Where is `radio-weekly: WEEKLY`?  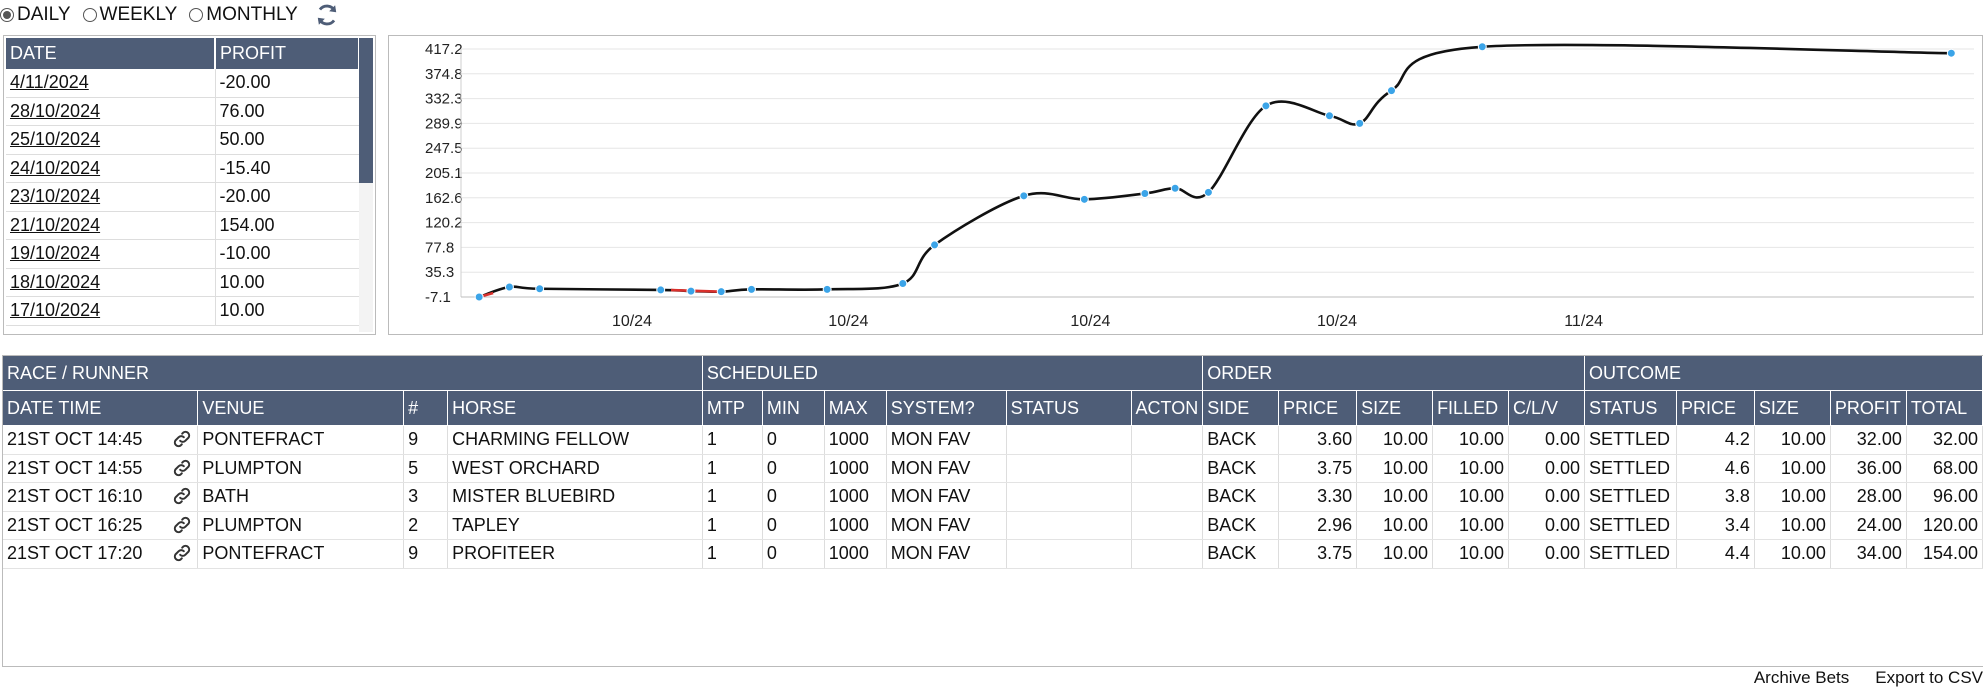
radio-weekly: WEEKLY is located at coordinates (130, 15).